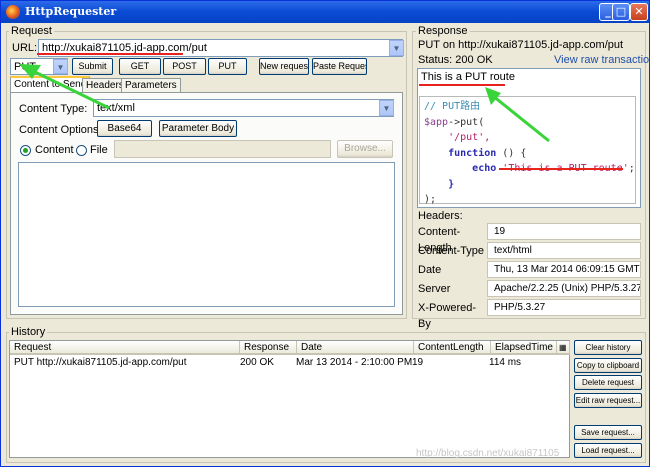  Describe the element at coordinates (521, 118) in the screenshot. I see `green-arrow-code` at that location.